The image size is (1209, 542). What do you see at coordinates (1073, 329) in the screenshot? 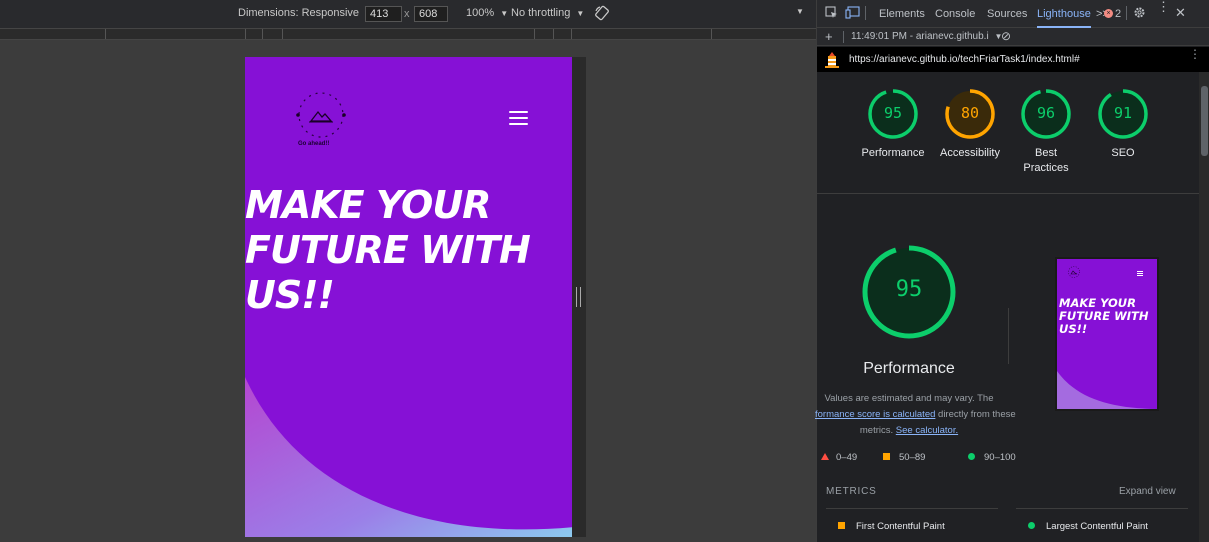
I see `thumbnail-hero-line: US!!` at bounding box center [1073, 329].